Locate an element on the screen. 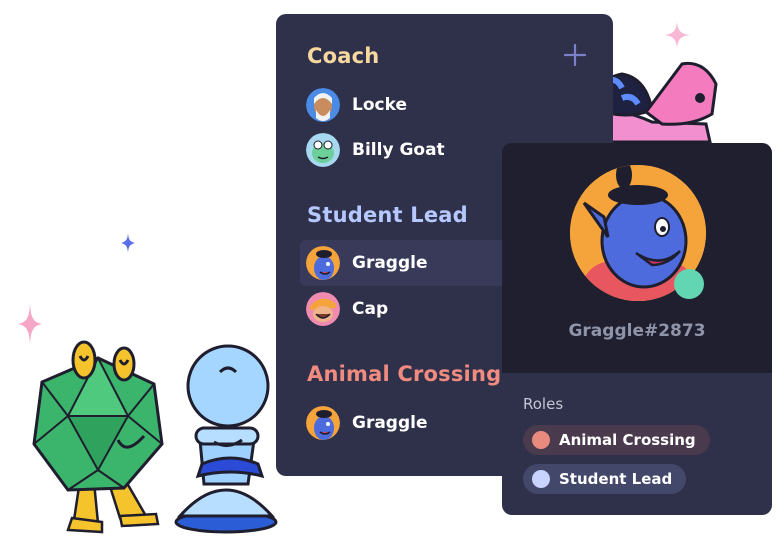 This screenshot has height=542, width=777. member-row-locke: Locke is located at coordinates (405, 105).